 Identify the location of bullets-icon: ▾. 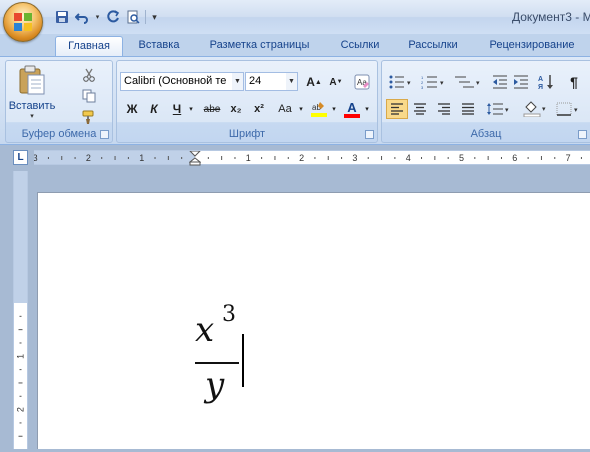
(400, 82).